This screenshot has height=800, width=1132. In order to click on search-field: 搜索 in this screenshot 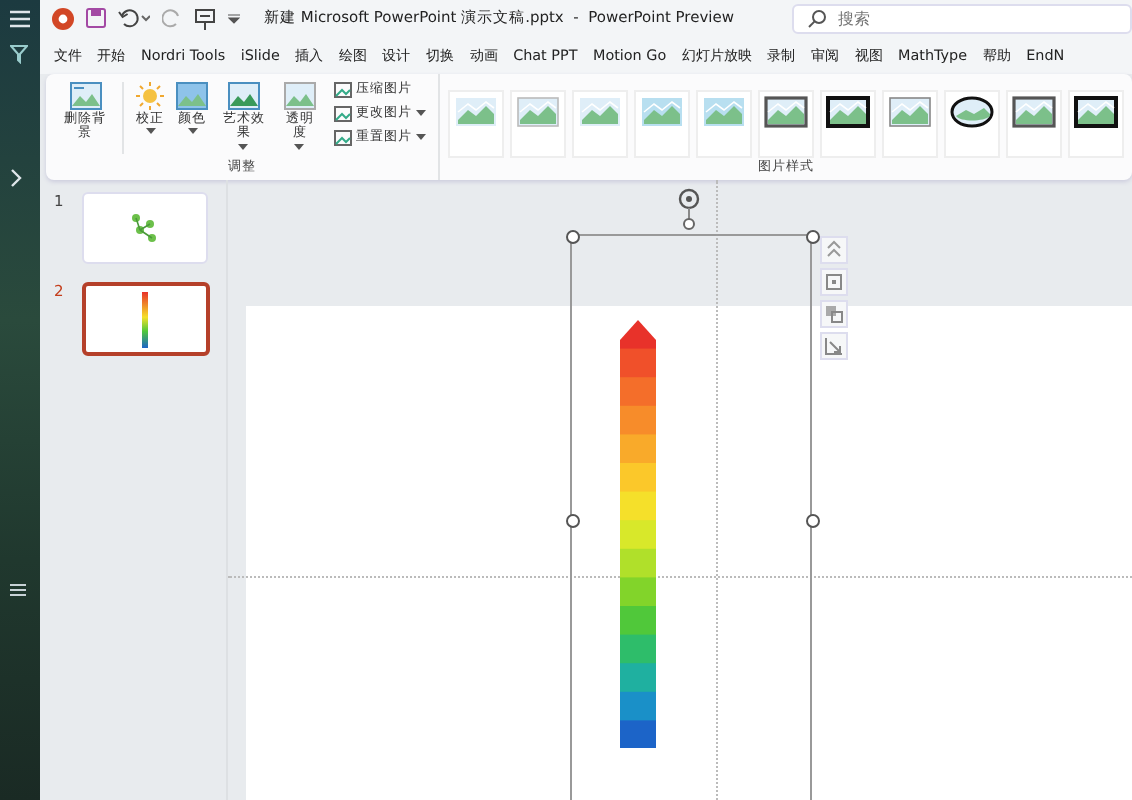, I will do `click(962, 18)`.